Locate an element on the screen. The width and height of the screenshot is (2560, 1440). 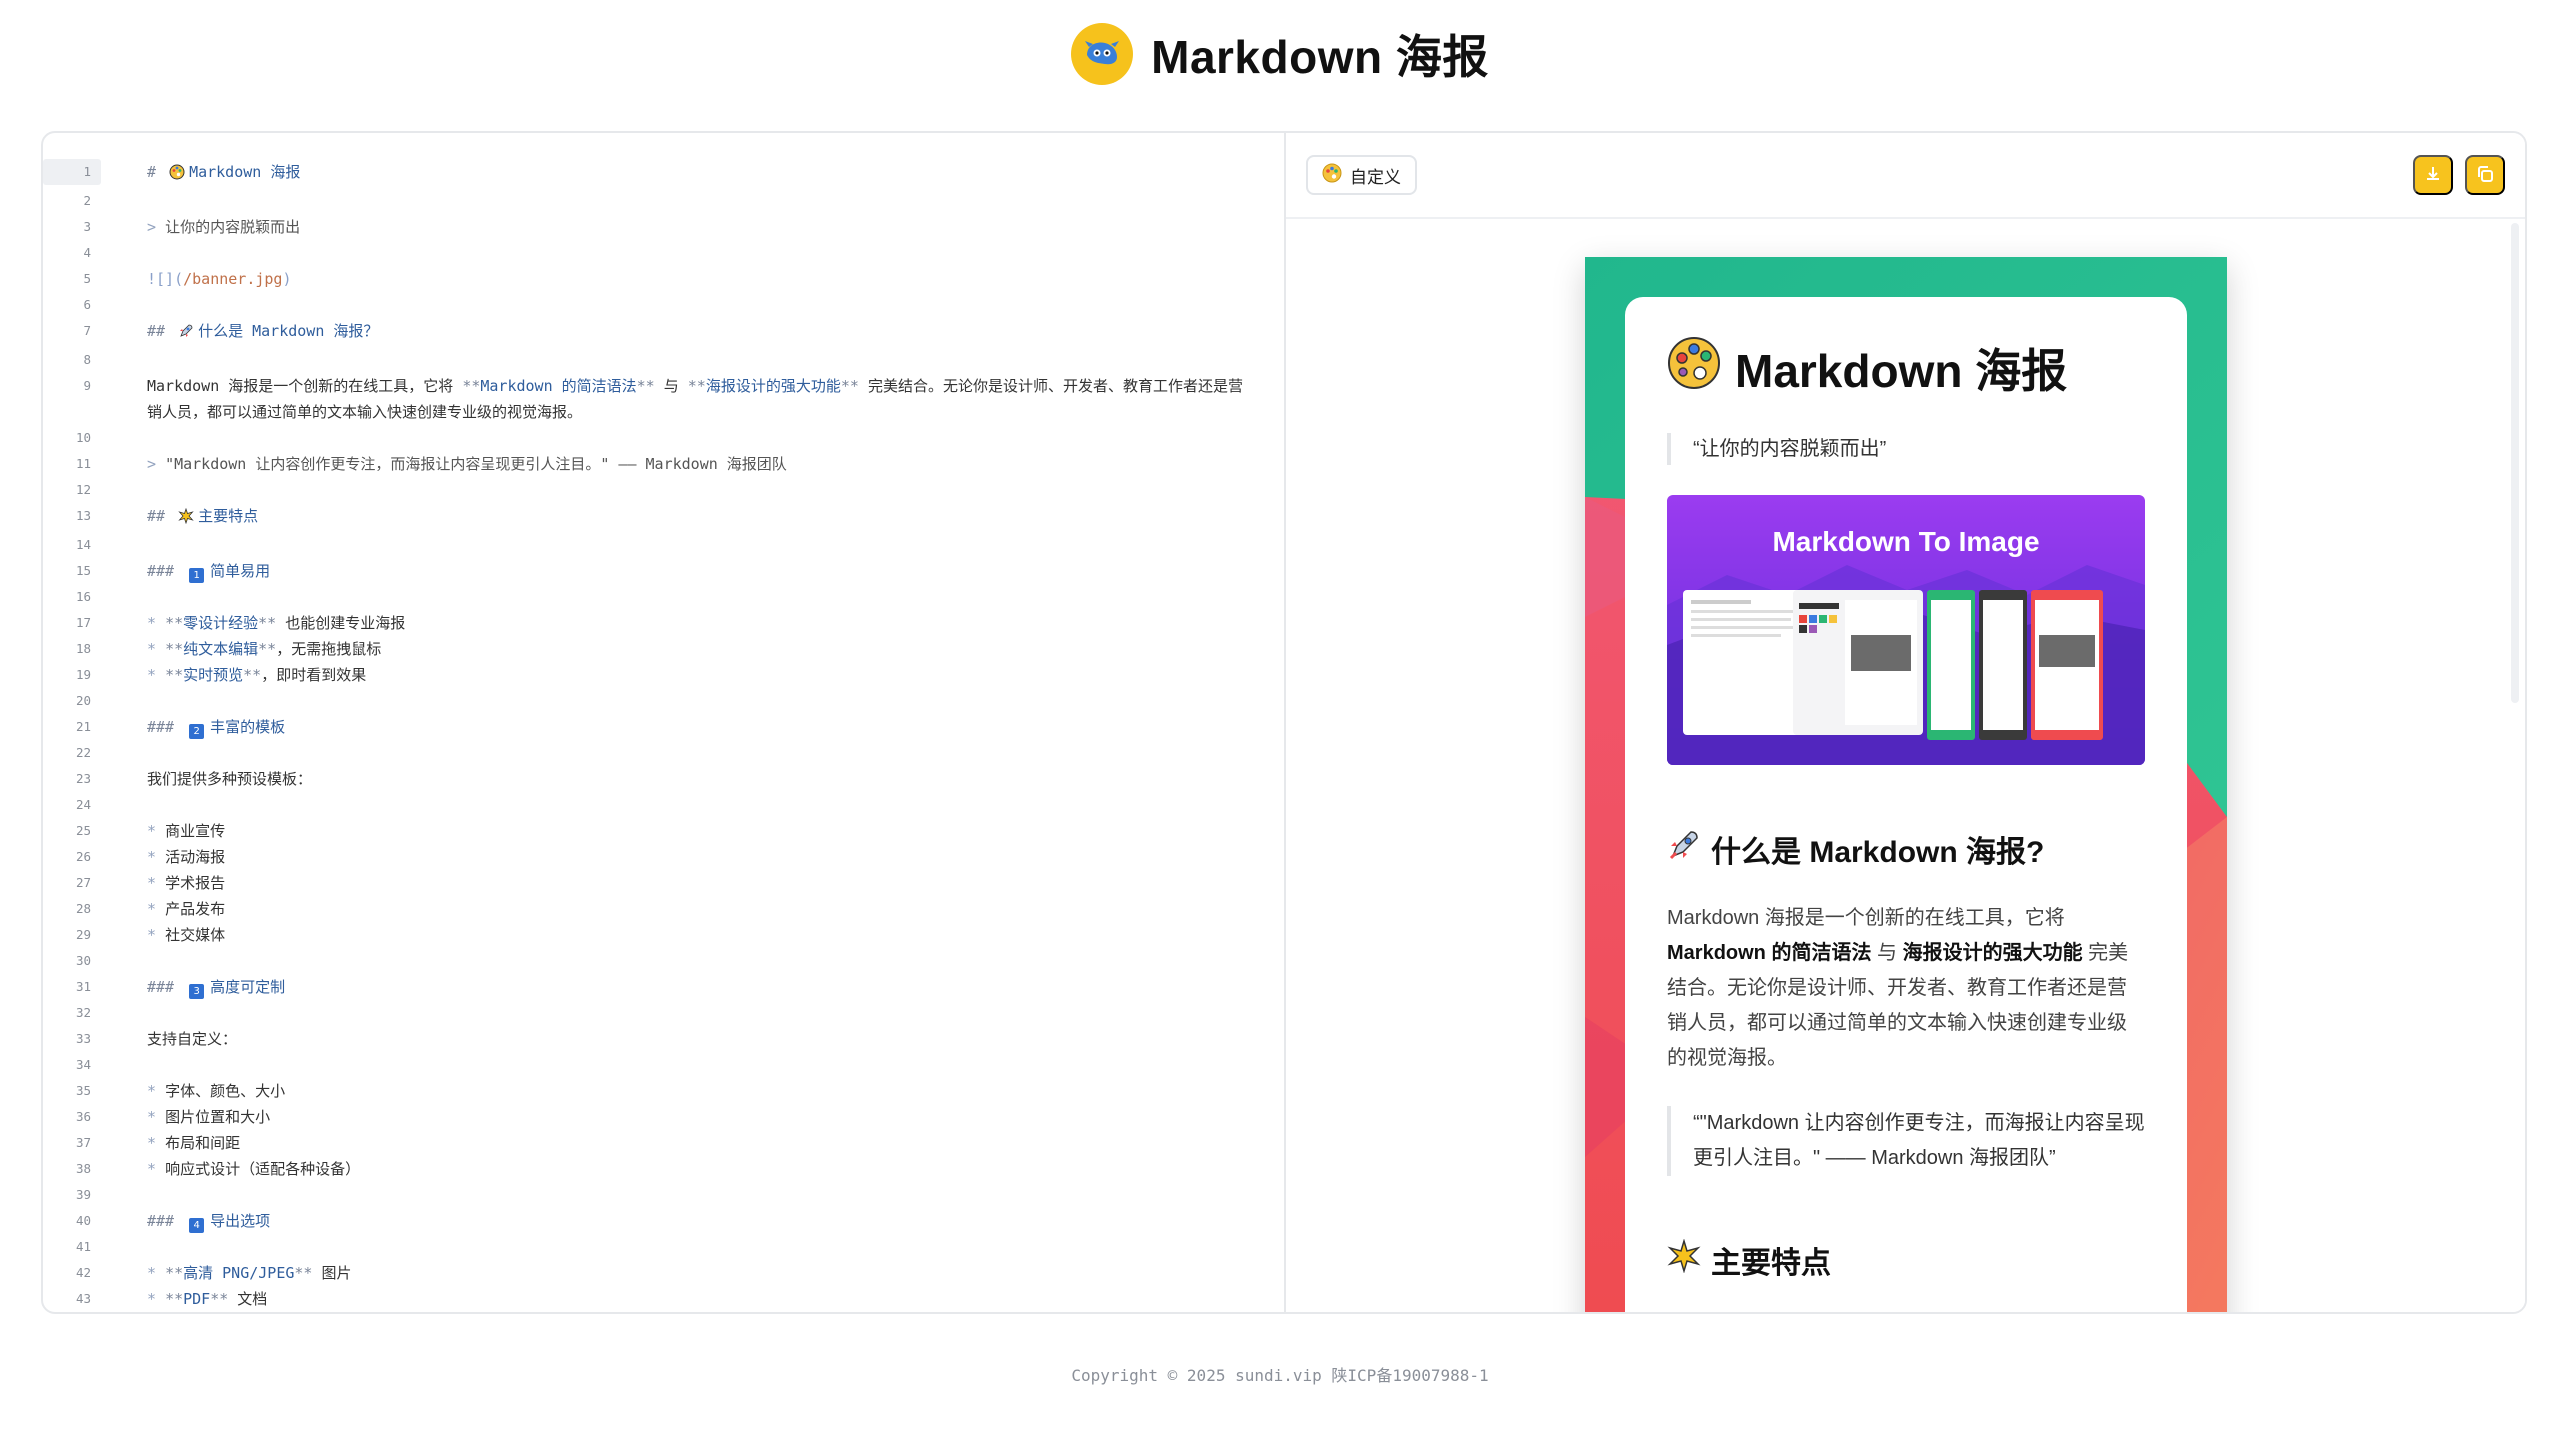
editor-line: 37 * 布局和间距 is located at coordinates (663, 1143).